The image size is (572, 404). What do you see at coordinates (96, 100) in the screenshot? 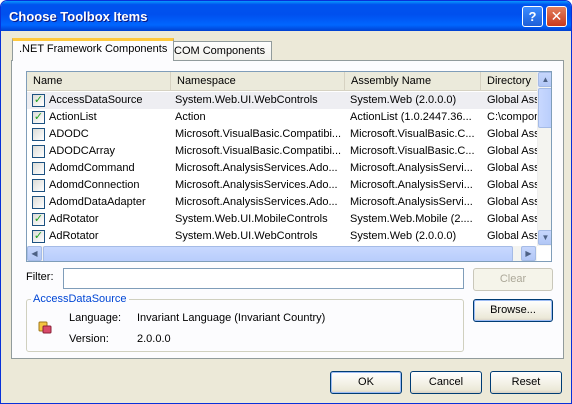
I see `cell-name: AccessDataSource` at bounding box center [96, 100].